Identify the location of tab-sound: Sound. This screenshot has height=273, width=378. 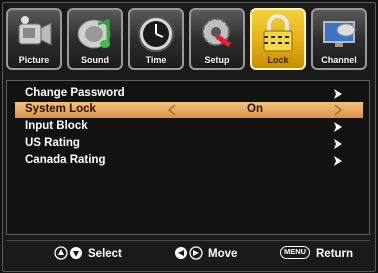
(95, 39).